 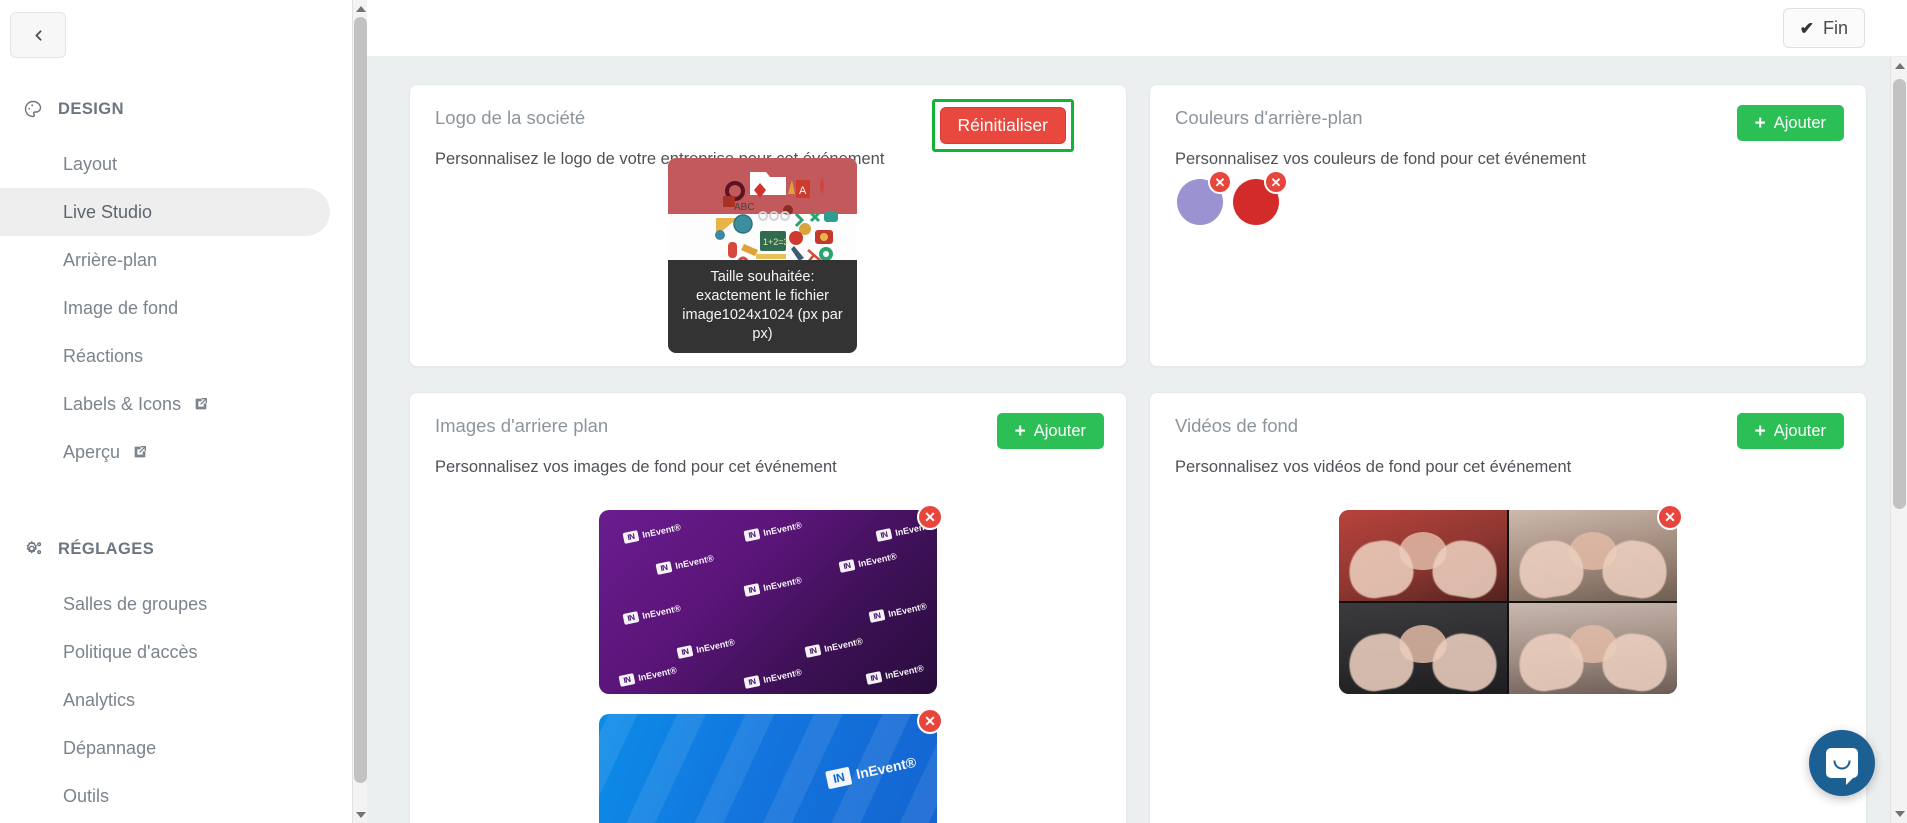 What do you see at coordinates (165, 796) in the screenshot?
I see `sidebar-item-outils: Outils` at bounding box center [165, 796].